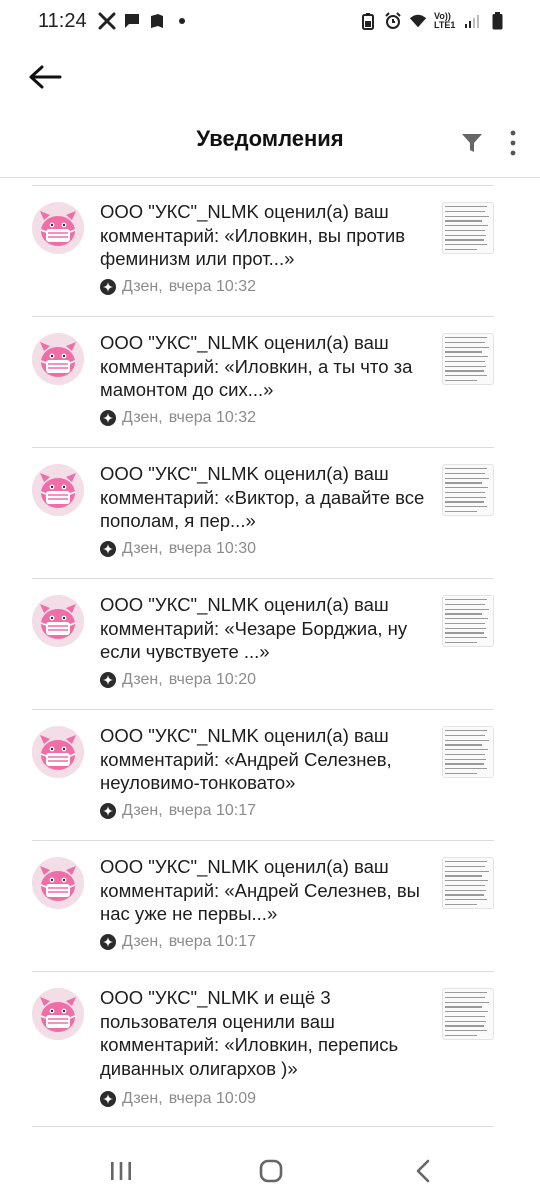 The width and height of the screenshot is (540, 1200). I want to click on nav-back-button, so click(423, 1171).